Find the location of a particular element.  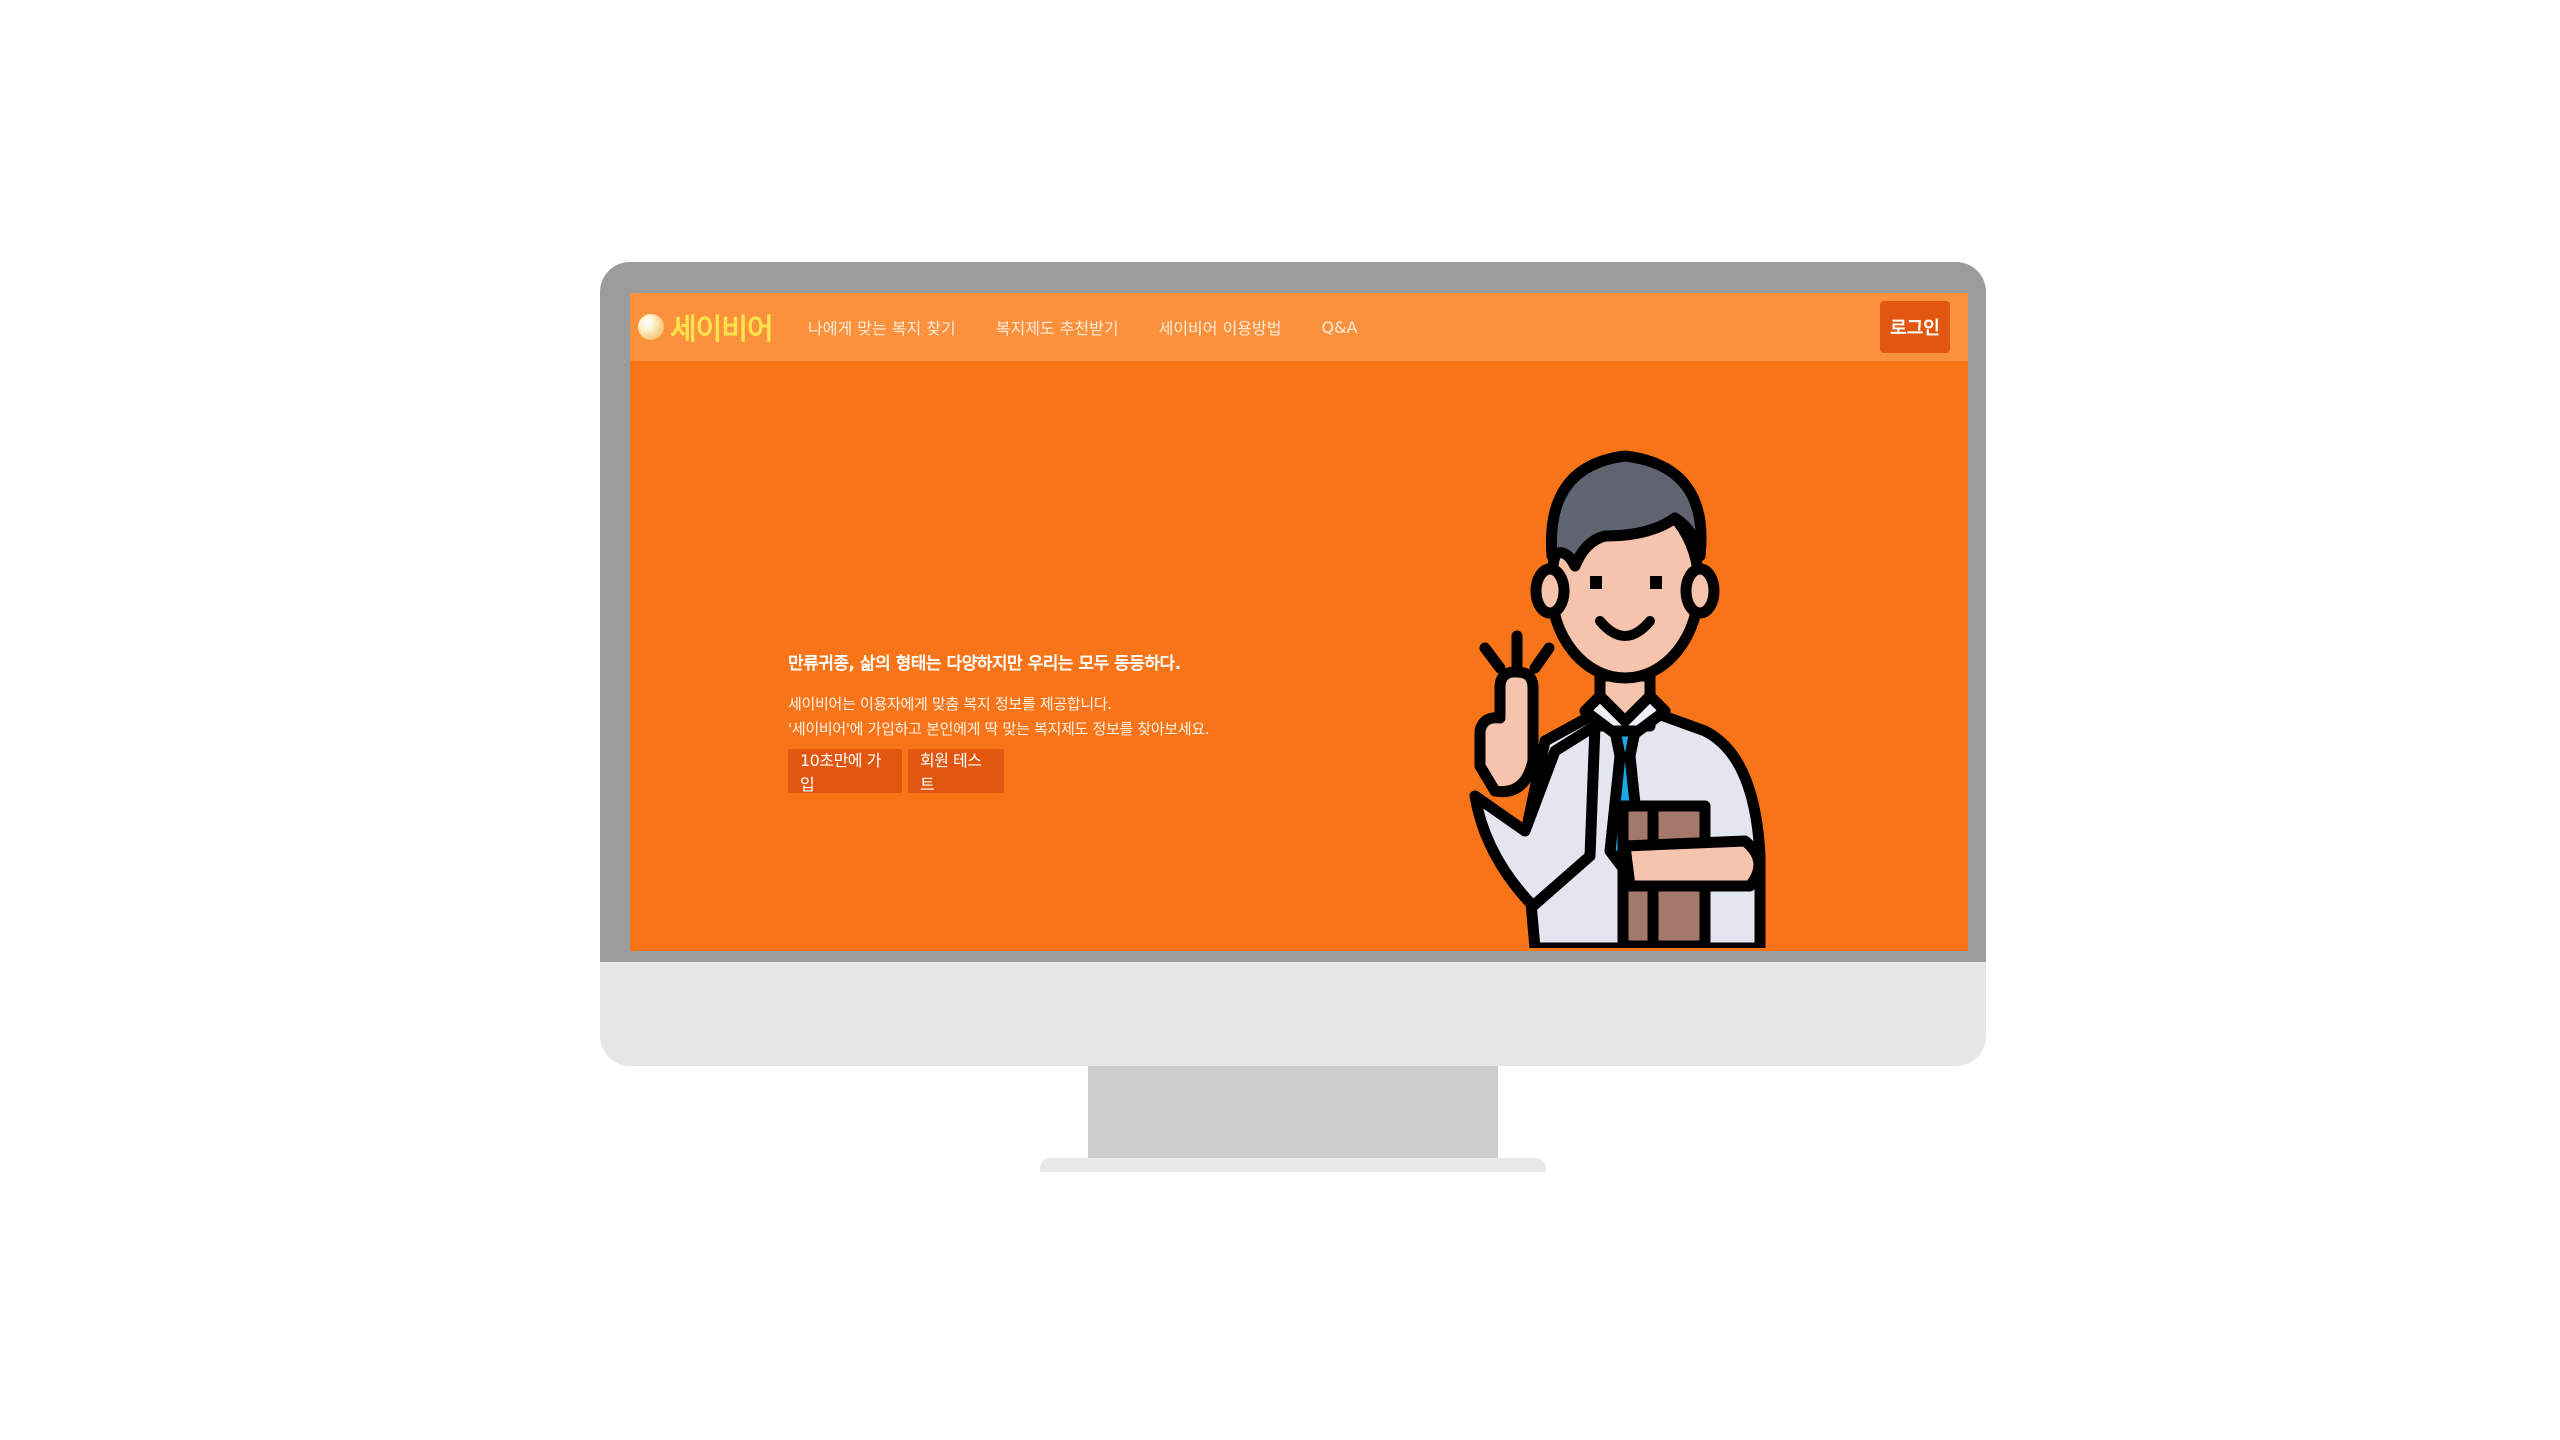

hero-desc-line-2: '세이비어'에 가입하고 본인에게 딱 맞는 복지제도 정보를 찾아보세요. is located at coordinates (999, 729).